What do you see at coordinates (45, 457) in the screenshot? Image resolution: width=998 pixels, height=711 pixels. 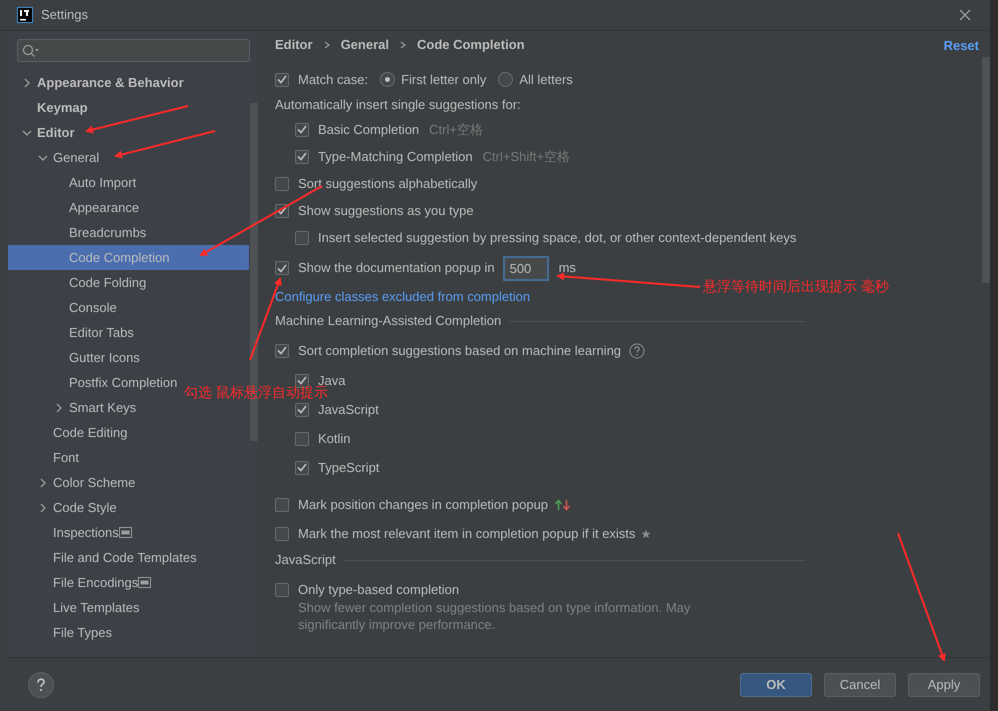 I see `tree-item: Font` at bounding box center [45, 457].